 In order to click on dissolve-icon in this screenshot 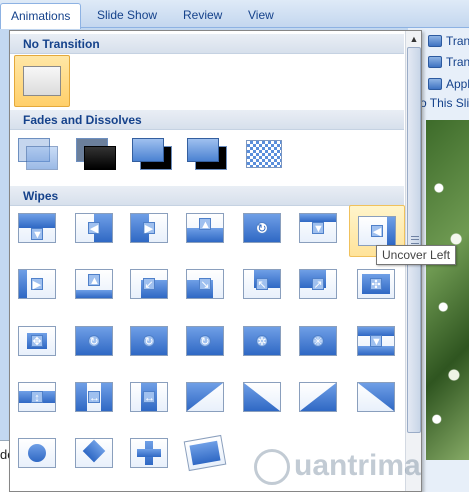, I will do `click(264, 154)`.